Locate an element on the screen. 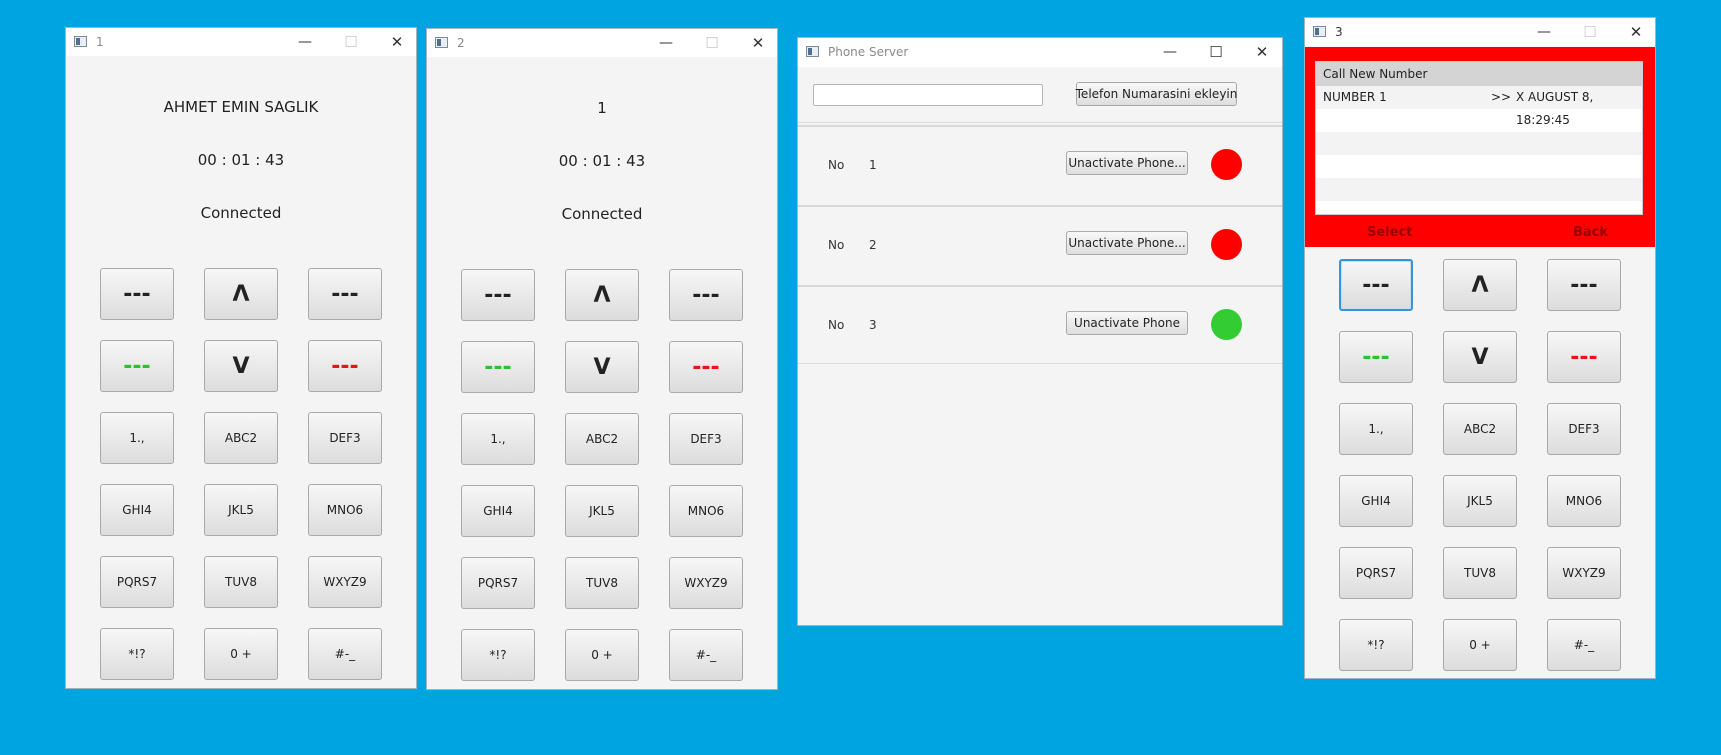 The height and width of the screenshot is (755, 1721). window-title: 3 is located at coordinates (1339, 32).